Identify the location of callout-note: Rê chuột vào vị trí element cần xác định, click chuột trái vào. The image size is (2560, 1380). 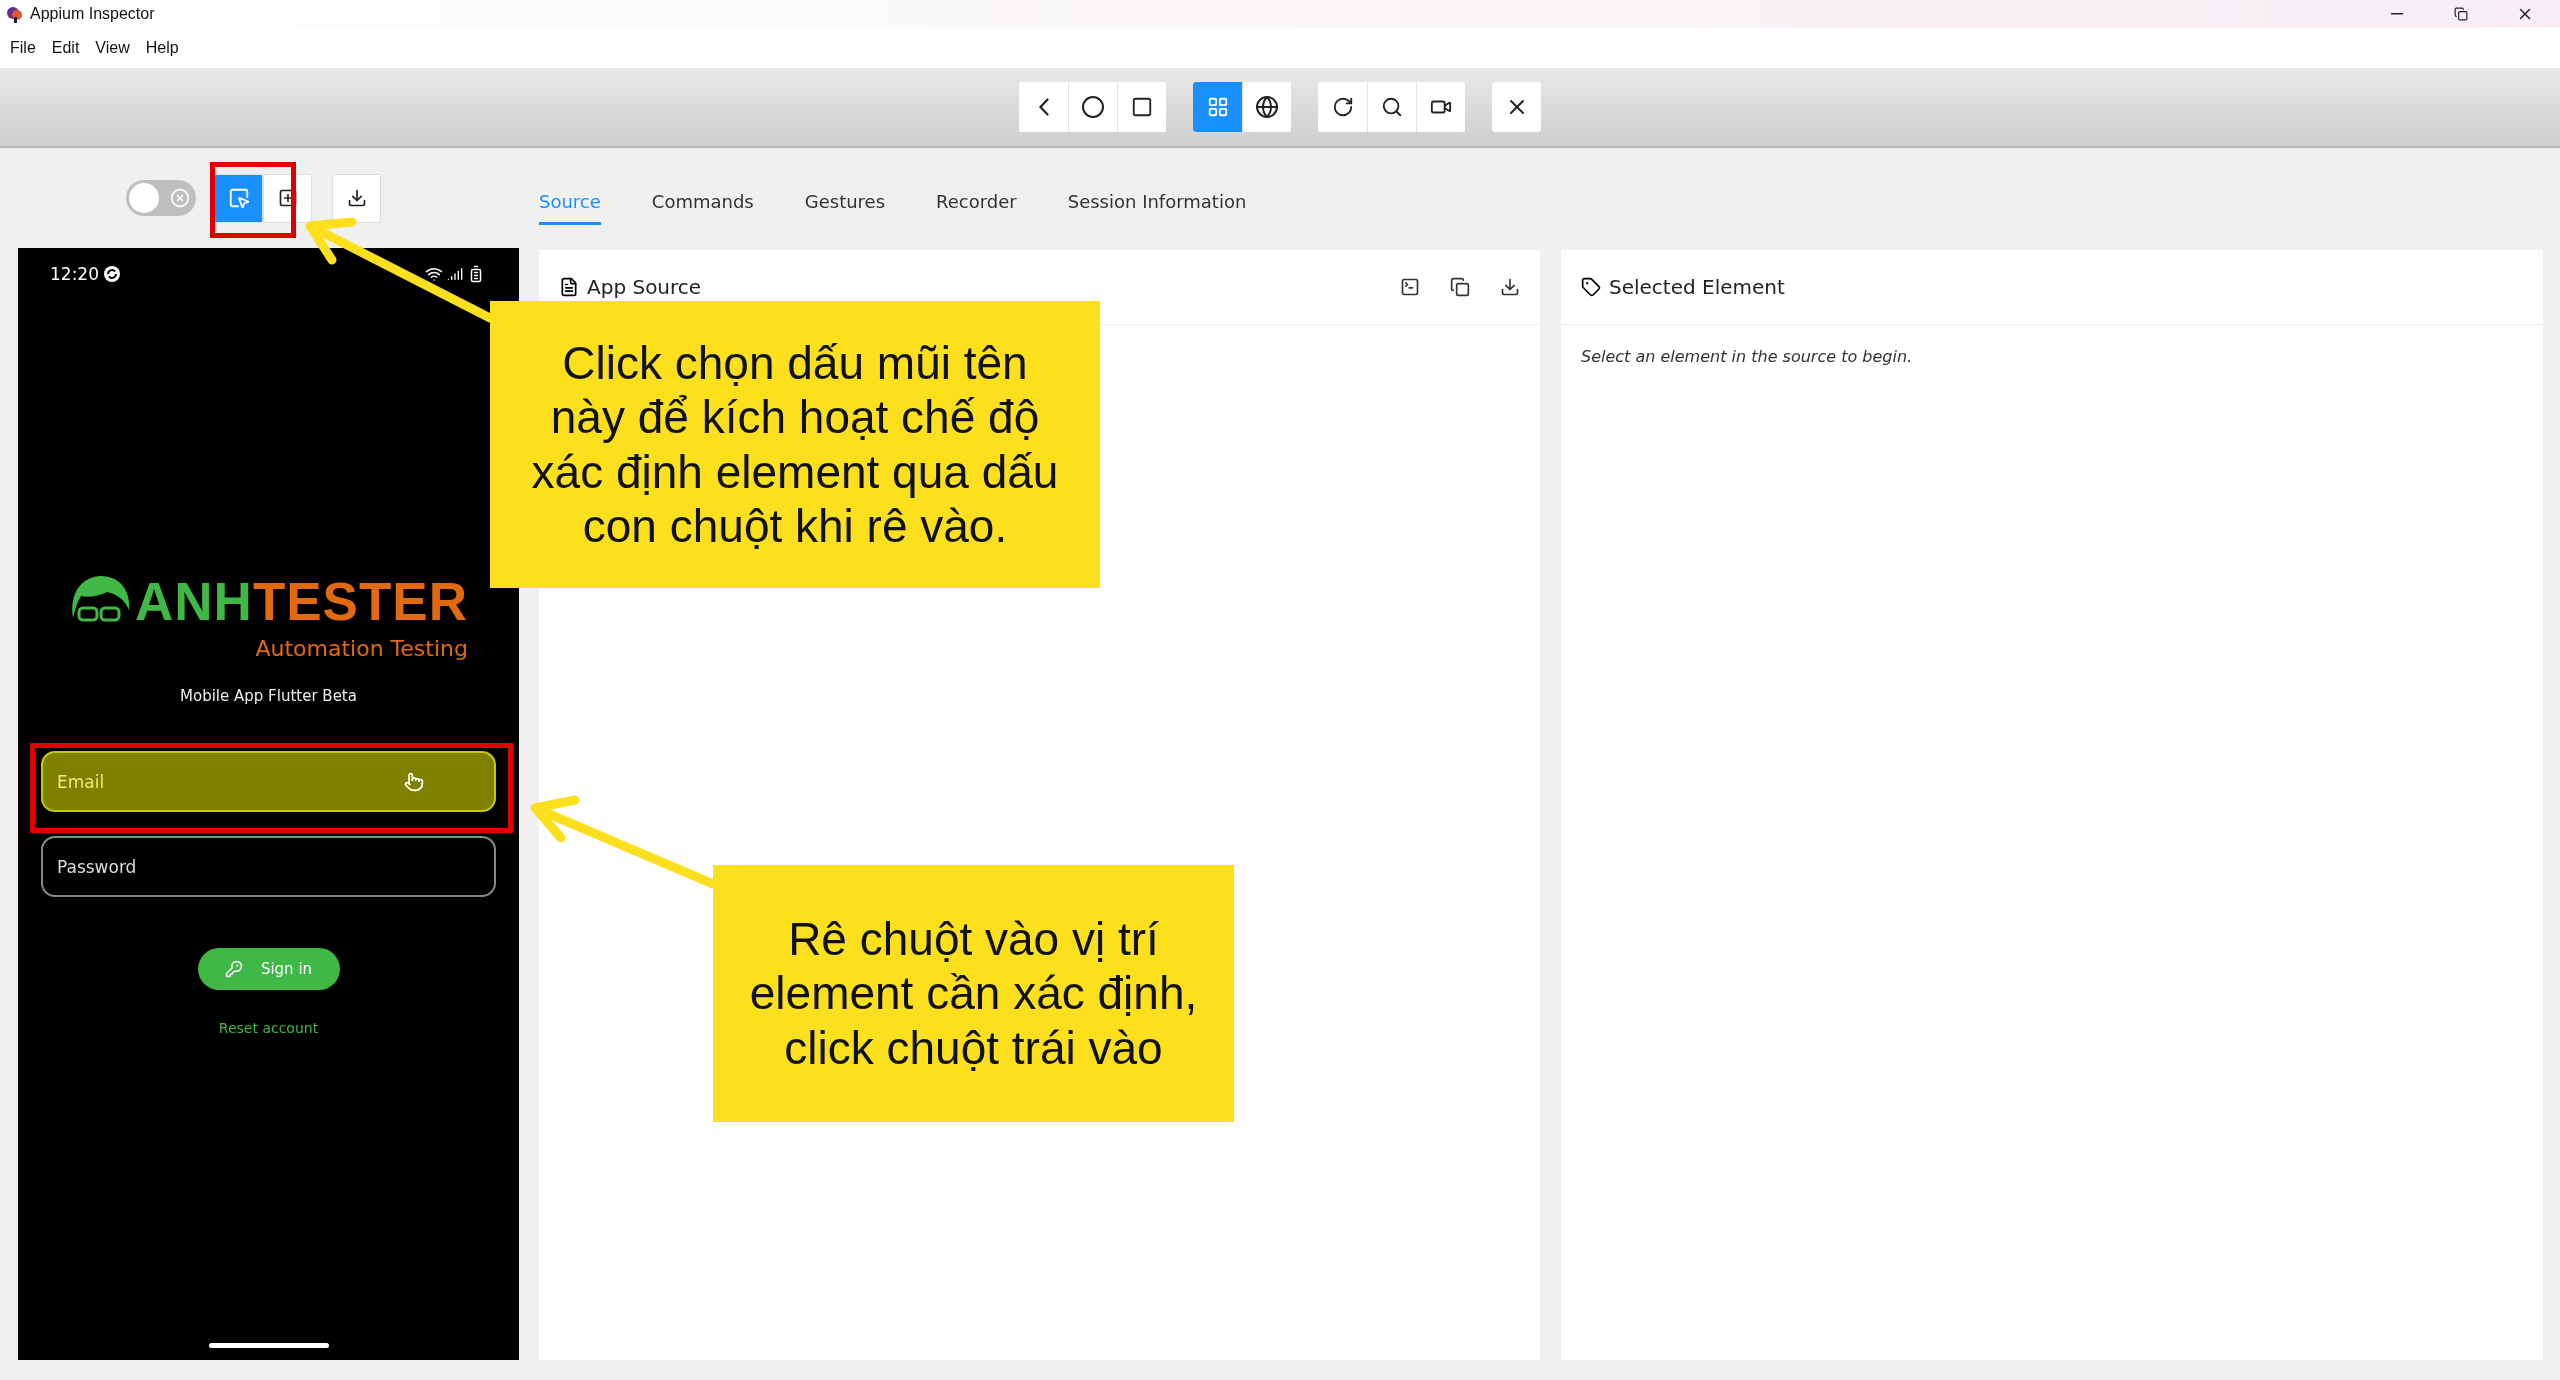
(973, 993).